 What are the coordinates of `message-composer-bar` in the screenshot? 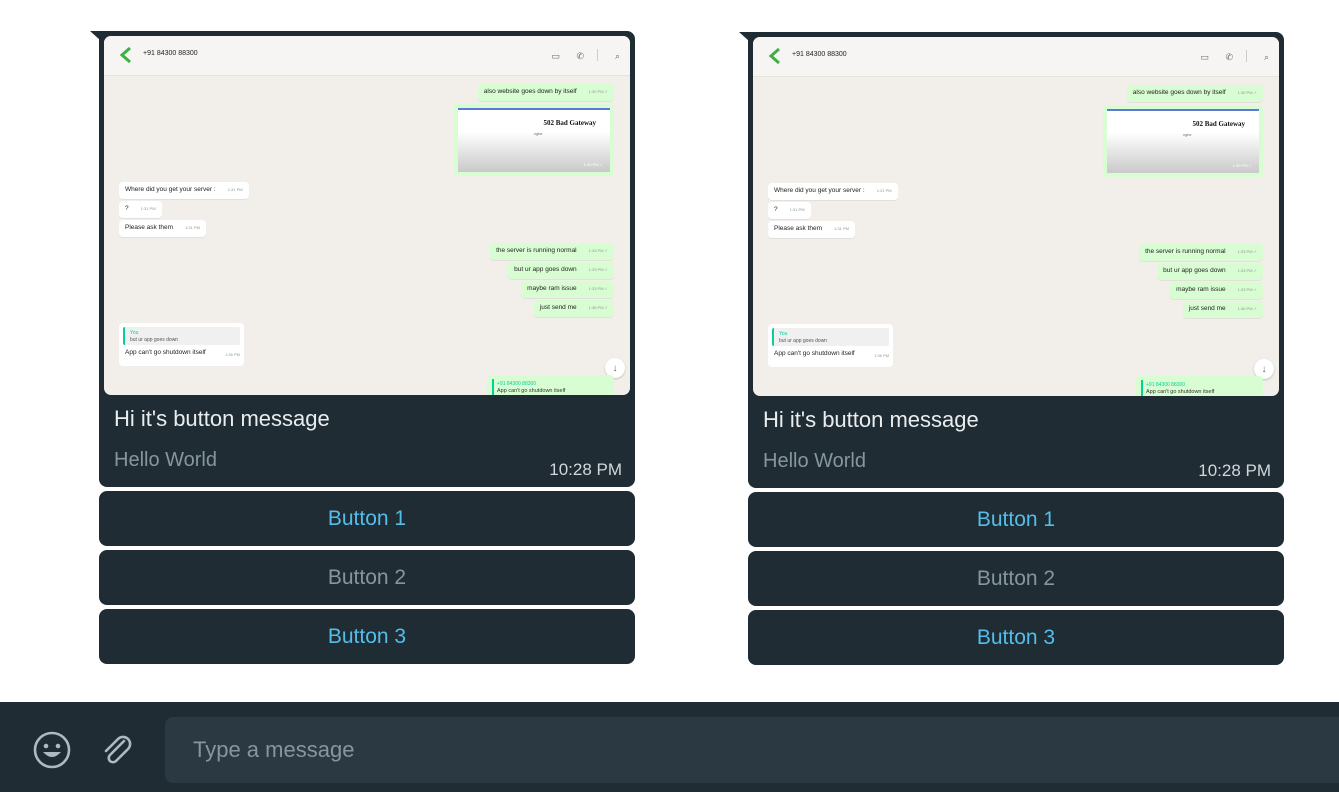 It's located at (669, 747).